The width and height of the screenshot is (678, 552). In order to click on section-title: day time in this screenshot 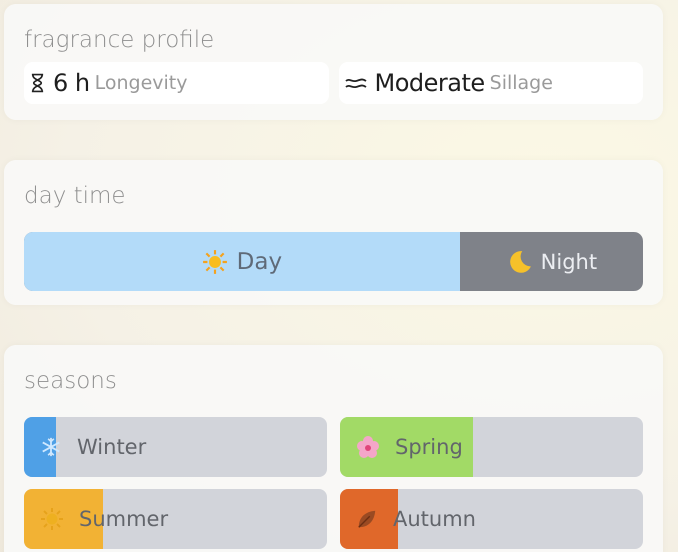, I will do `click(75, 196)`.